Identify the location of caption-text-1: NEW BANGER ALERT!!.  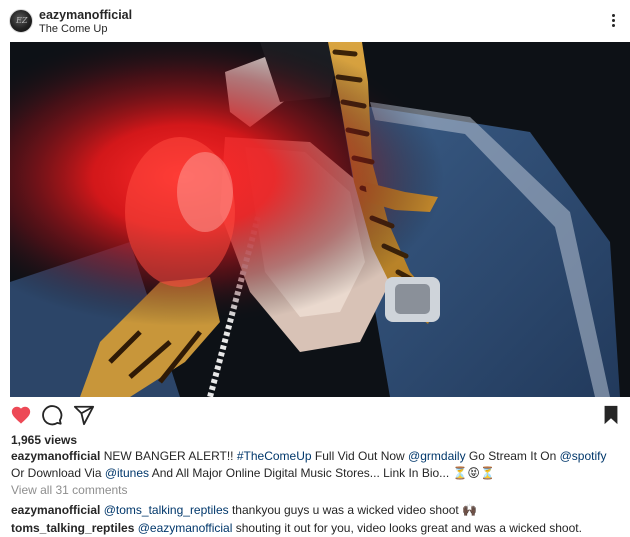
(168, 456).